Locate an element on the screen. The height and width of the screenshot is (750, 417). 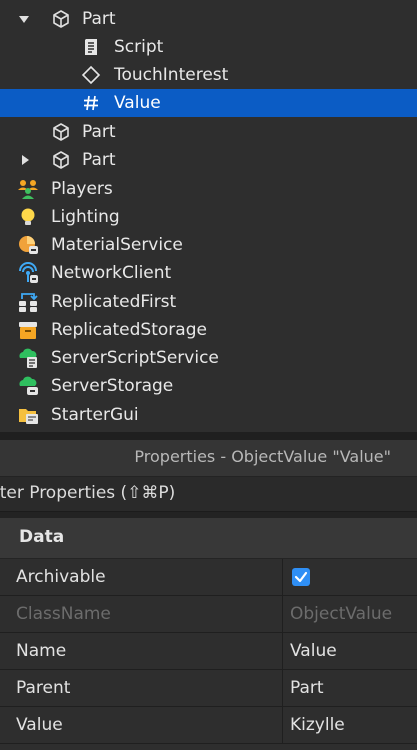
tree-item-label: MaterialService is located at coordinates (117, 245).